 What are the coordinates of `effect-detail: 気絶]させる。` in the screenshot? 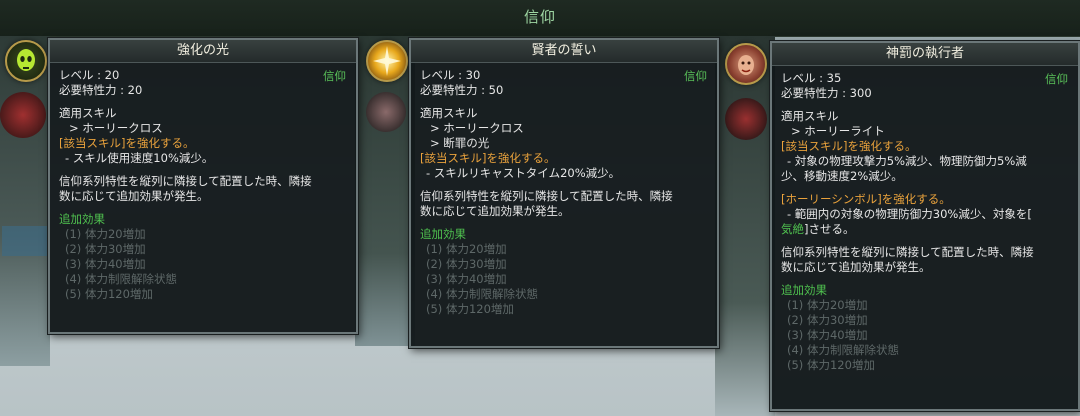 It's located at (925, 229).